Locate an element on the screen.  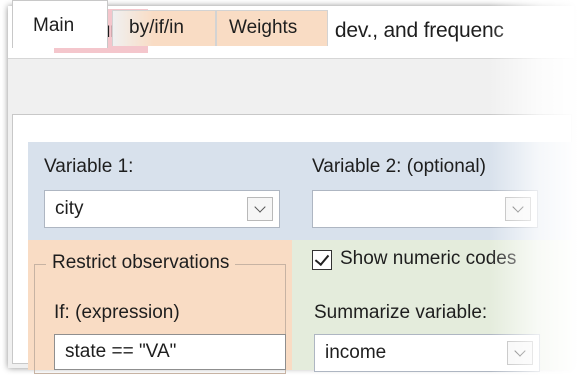
tab-by-if-in: by/if/in is located at coordinates (164, 28).